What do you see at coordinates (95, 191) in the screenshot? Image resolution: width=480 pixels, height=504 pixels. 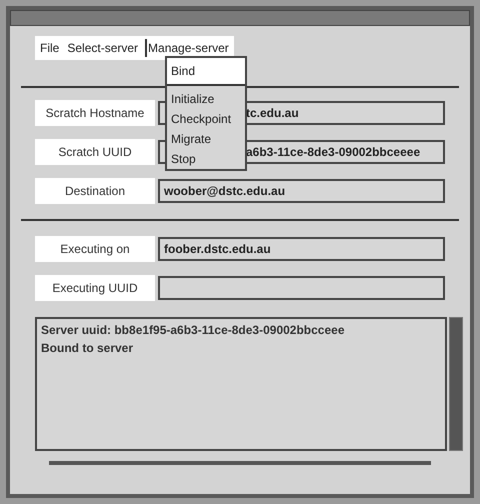 I see `field-label: Destination` at bounding box center [95, 191].